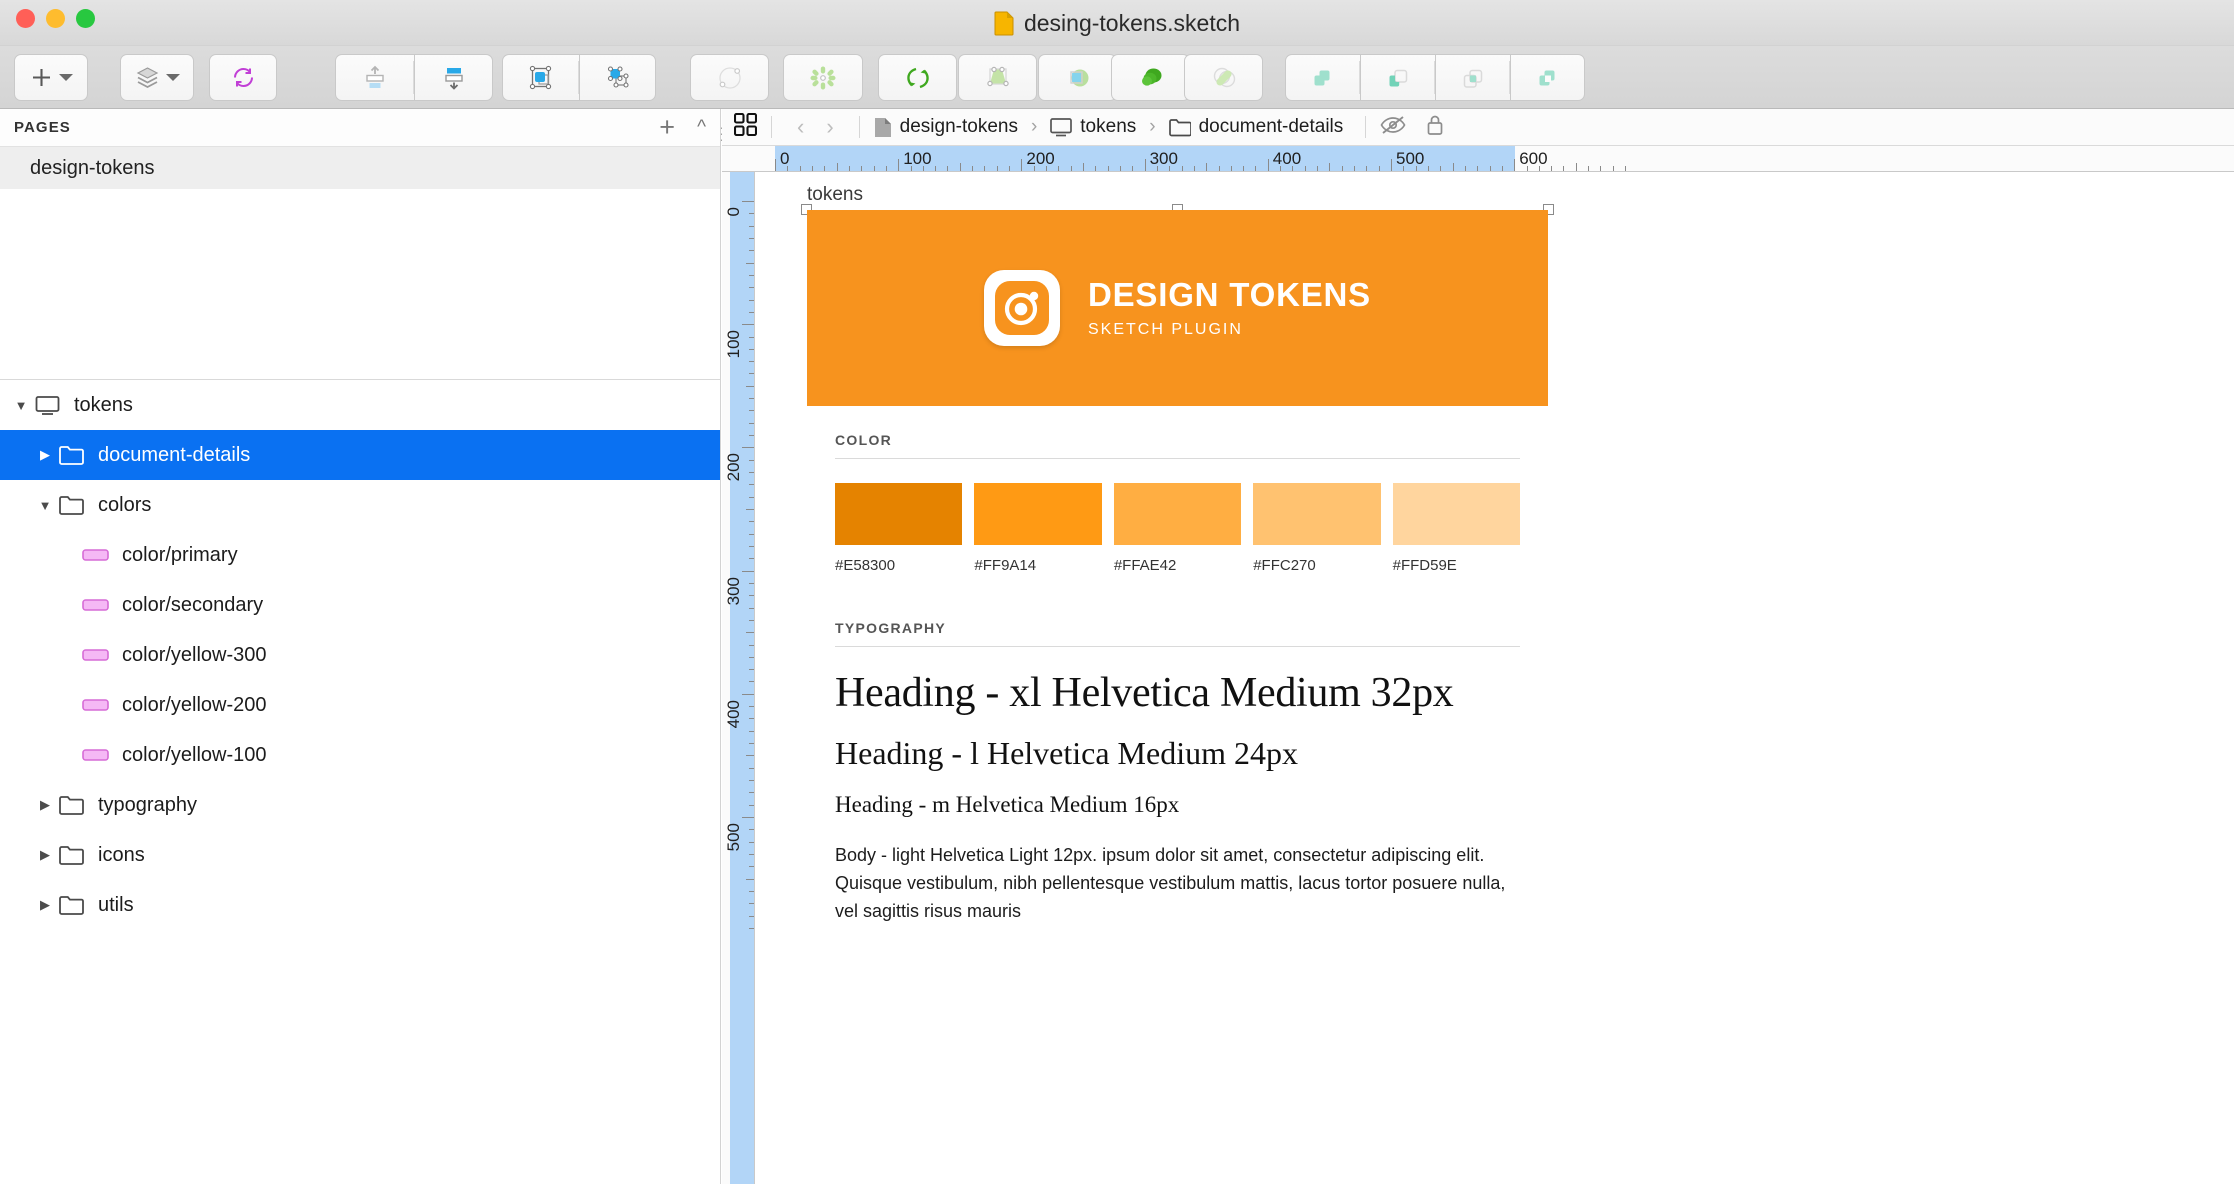 Image resolution: width=2234 pixels, height=1184 pixels. I want to click on folder-icon, so click(71, 905).